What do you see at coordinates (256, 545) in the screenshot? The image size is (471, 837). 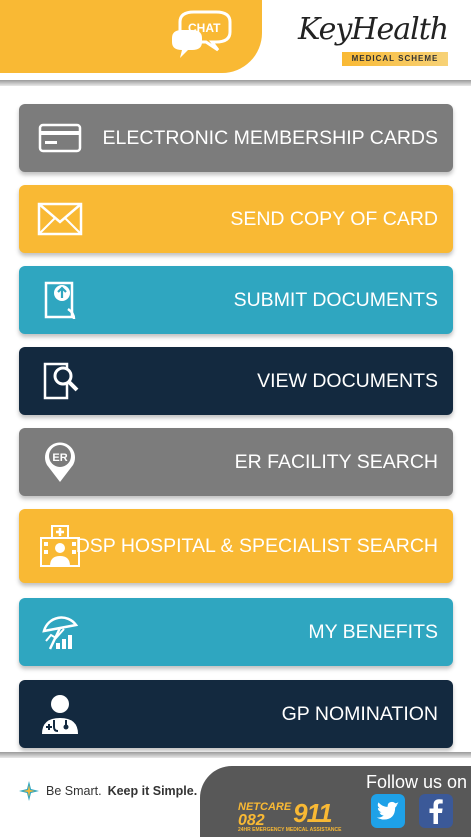 I see `menu-label: DSP HOSPITAL & SPECIALIST SEARCH` at bounding box center [256, 545].